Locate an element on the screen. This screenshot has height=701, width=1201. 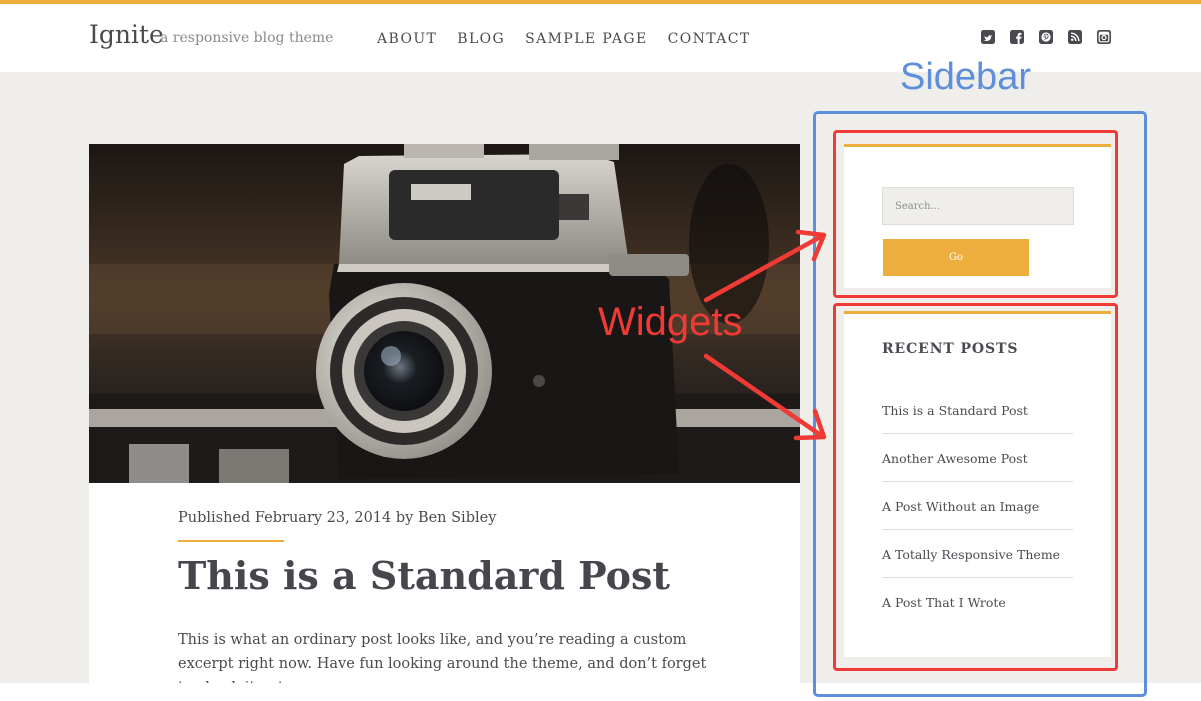
search-input is located at coordinates (978, 206).